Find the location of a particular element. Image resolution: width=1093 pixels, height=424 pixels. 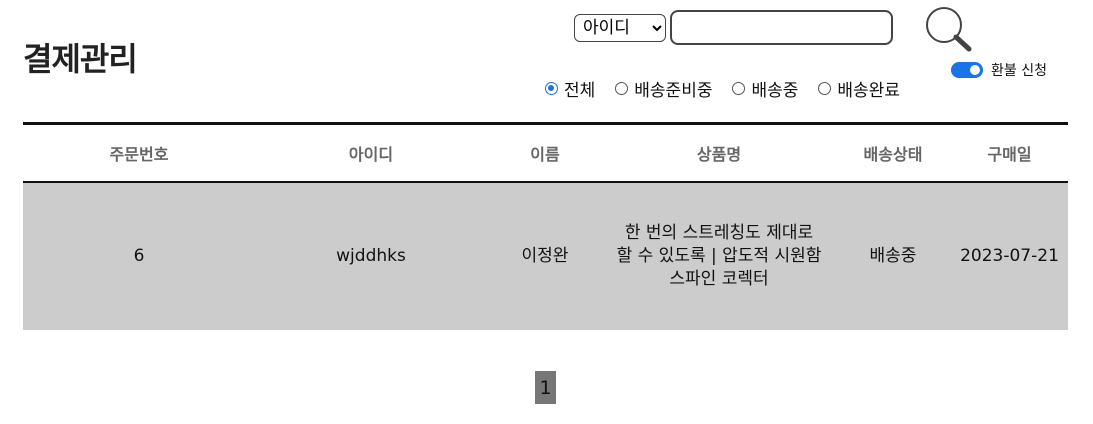

header-order-number: 주문번호 is located at coordinates (139, 154).